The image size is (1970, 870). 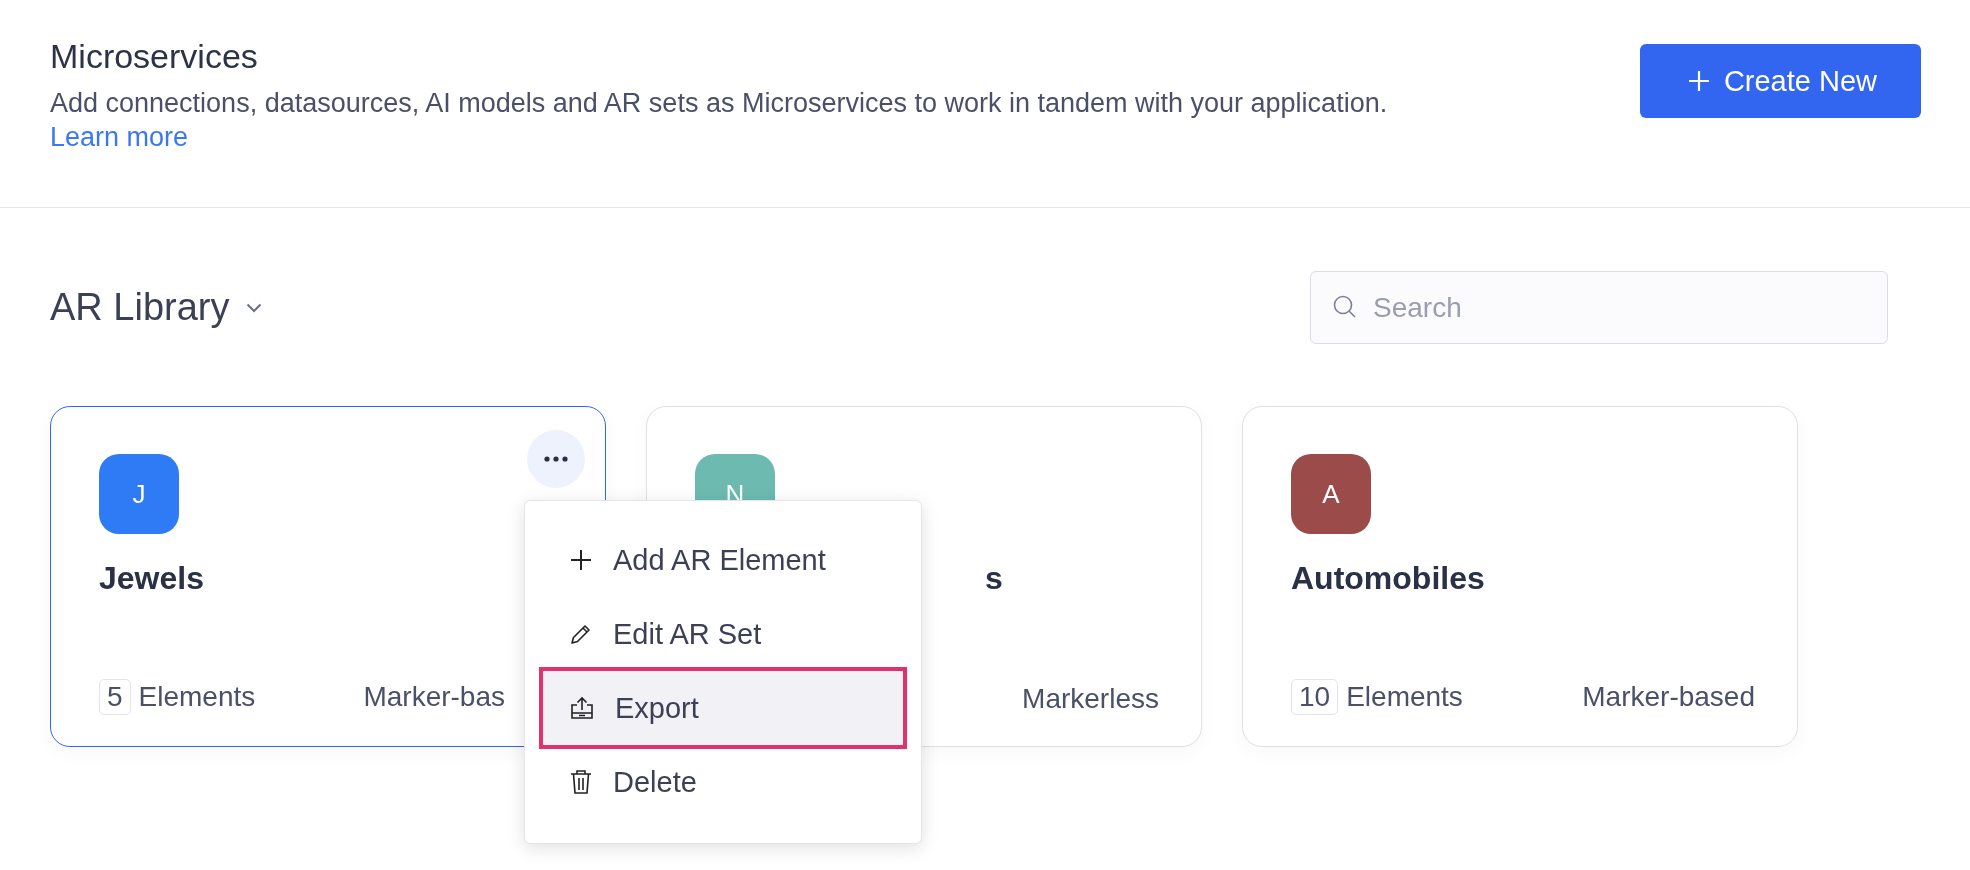 I want to click on search-icon, so click(x=1345, y=307).